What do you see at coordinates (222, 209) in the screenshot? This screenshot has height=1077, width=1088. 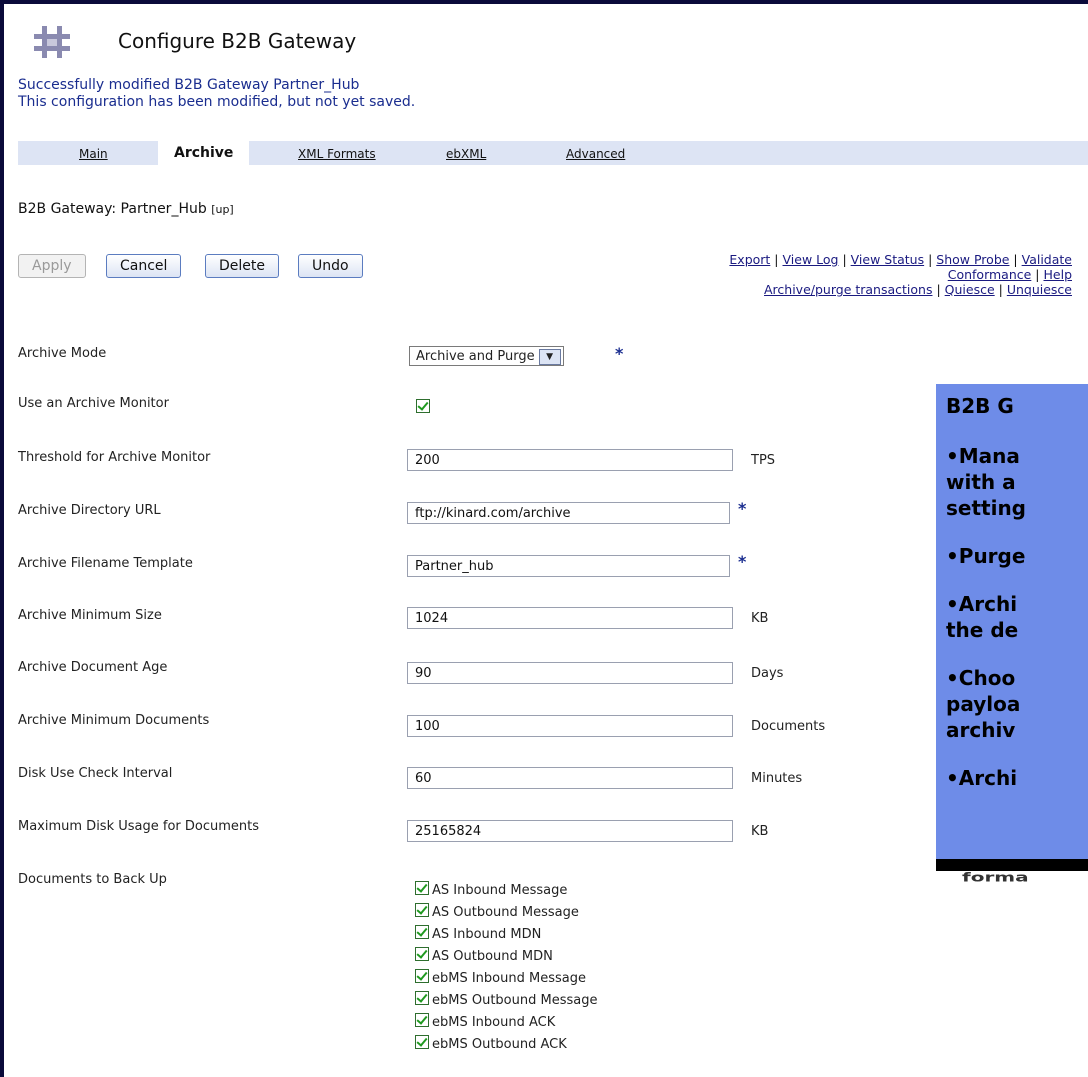 I see `gateway-status: [up]` at bounding box center [222, 209].